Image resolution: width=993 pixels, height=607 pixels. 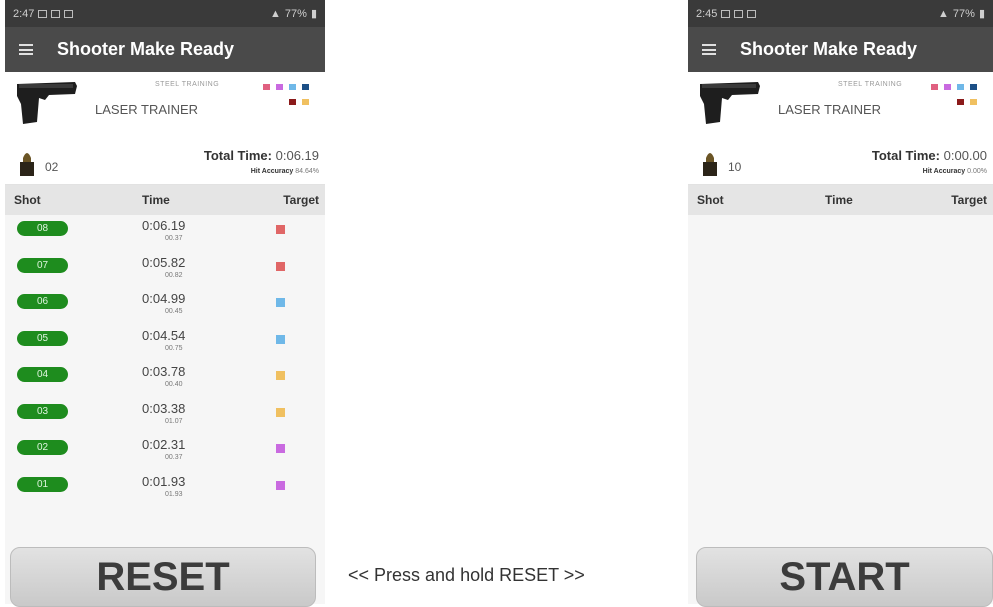 What do you see at coordinates (164, 481) in the screenshot?
I see `shot-time: 0:01.93` at bounding box center [164, 481].